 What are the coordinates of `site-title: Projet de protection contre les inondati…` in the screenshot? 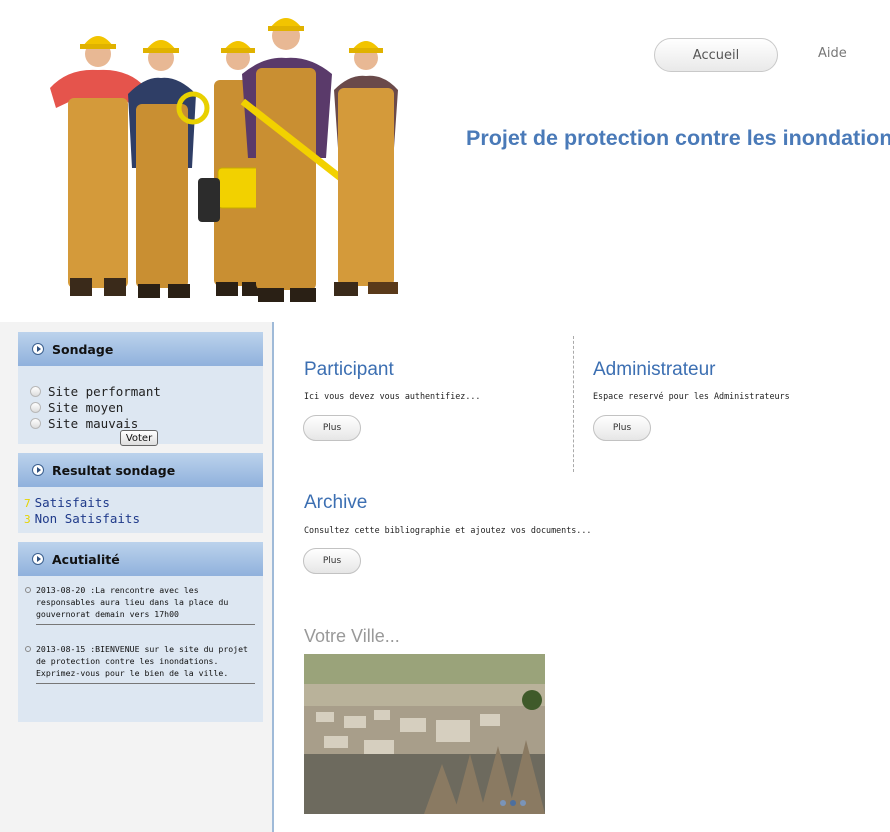 It's located at (678, 138).